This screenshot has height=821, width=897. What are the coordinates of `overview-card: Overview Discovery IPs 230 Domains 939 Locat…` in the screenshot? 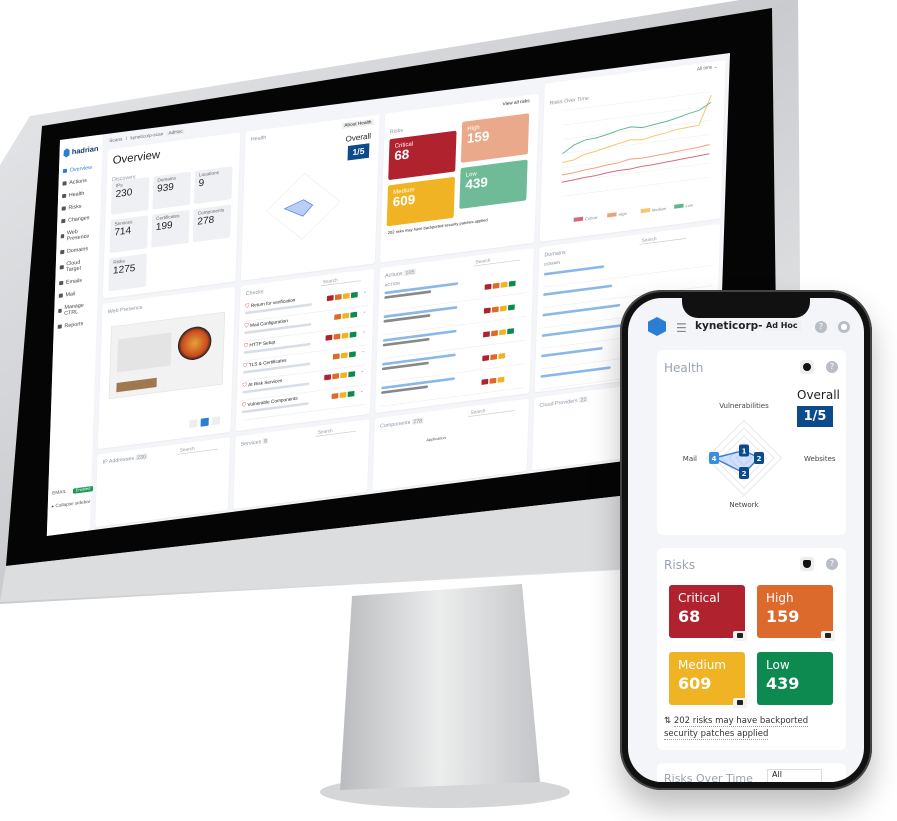 It's located at (171, 215).